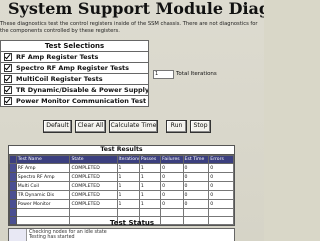 The height and width of the screenshot is (241, 320). What do you see at coordinates (128, 159) in the screenshot?
I see `column-header: Iterations` at bounding box center [128, 159].